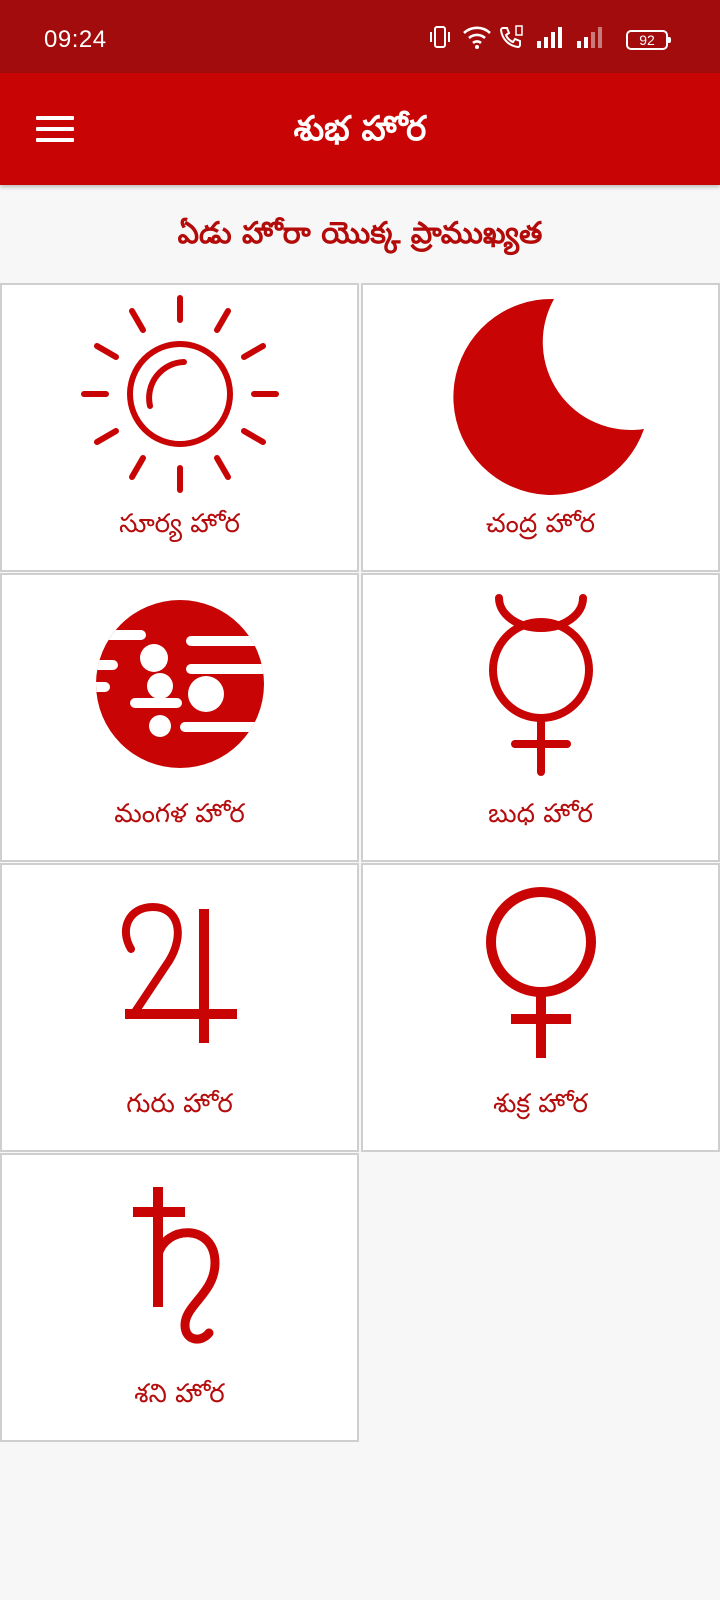 This screenshot has height=1600, width=720. I want to click on signal-icon-sim2, so click(589, 37).